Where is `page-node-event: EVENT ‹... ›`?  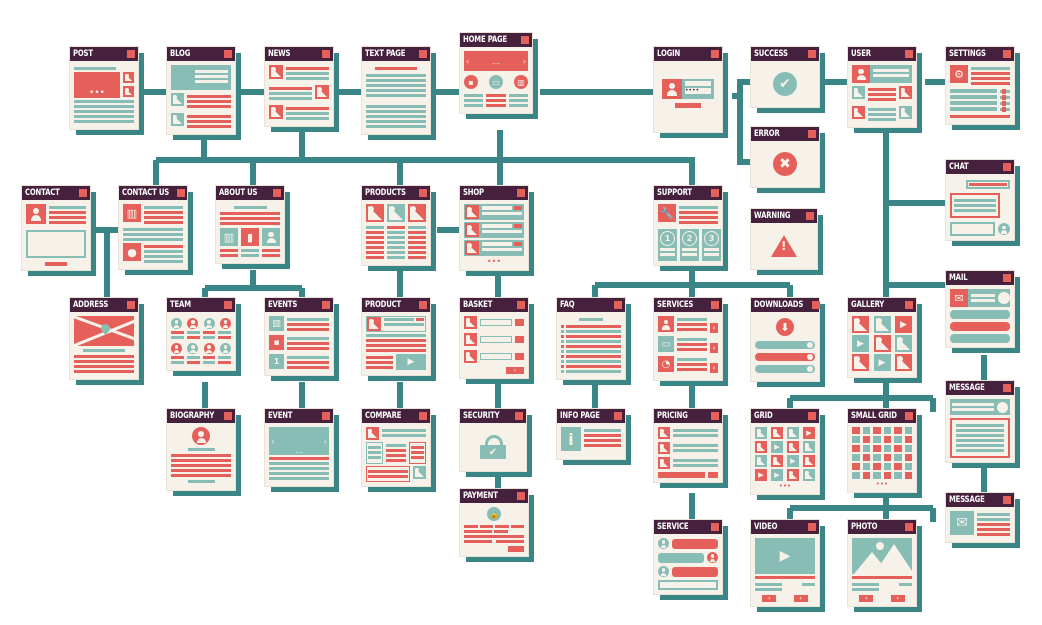 page-node-event: EVENT ‹... › is located at coordinates (302, 450).